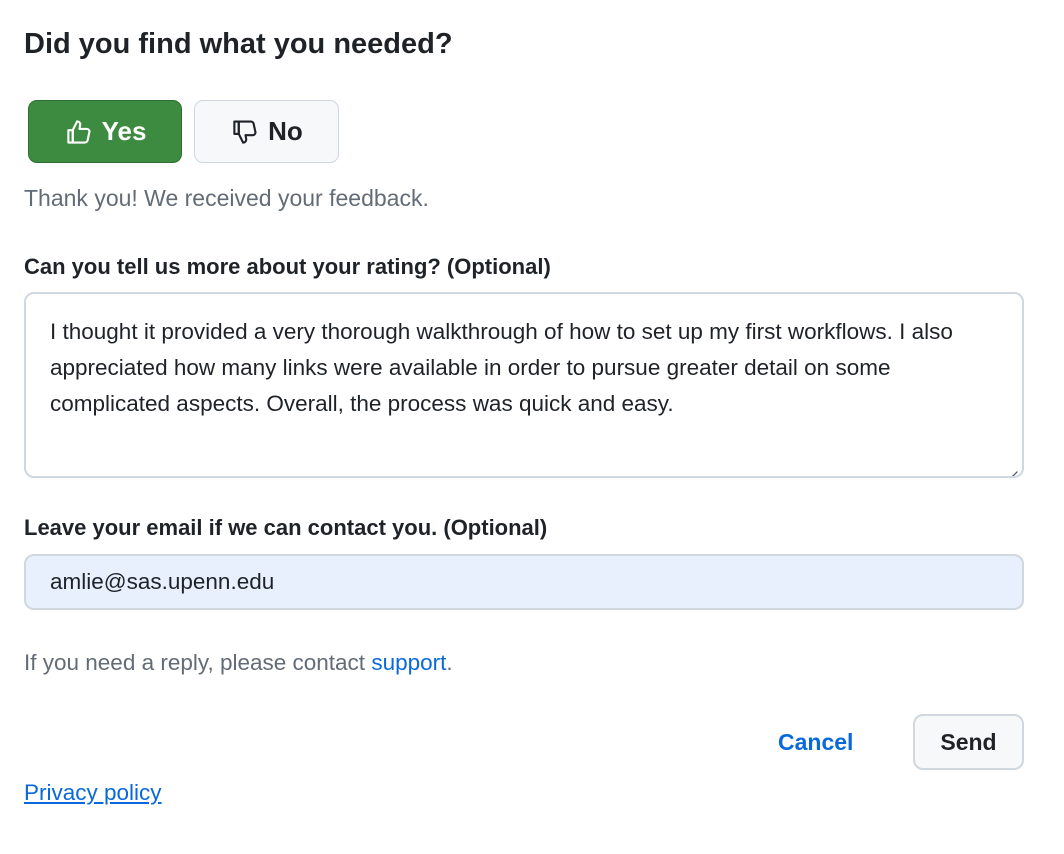 This screenshot has width=1064, height=854. Describe the element at coordinates (124, 131) in the screenshot. I see `yes-label: Yes` at that location.